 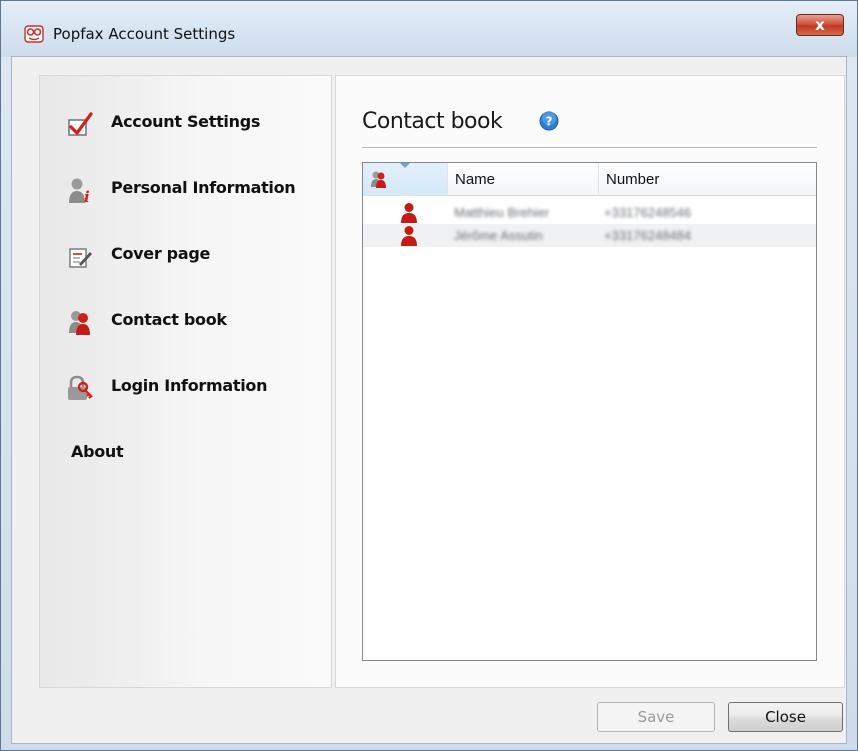 What do you see at coordinates (633, 179) in the screenshot?
I see `column-header-number-label: Number` at bounding box center [633, 179].